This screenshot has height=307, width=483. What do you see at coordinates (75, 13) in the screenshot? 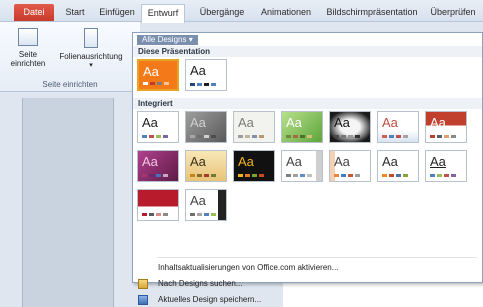
I see `tab-start: Start` at bounding box center [75, 13].